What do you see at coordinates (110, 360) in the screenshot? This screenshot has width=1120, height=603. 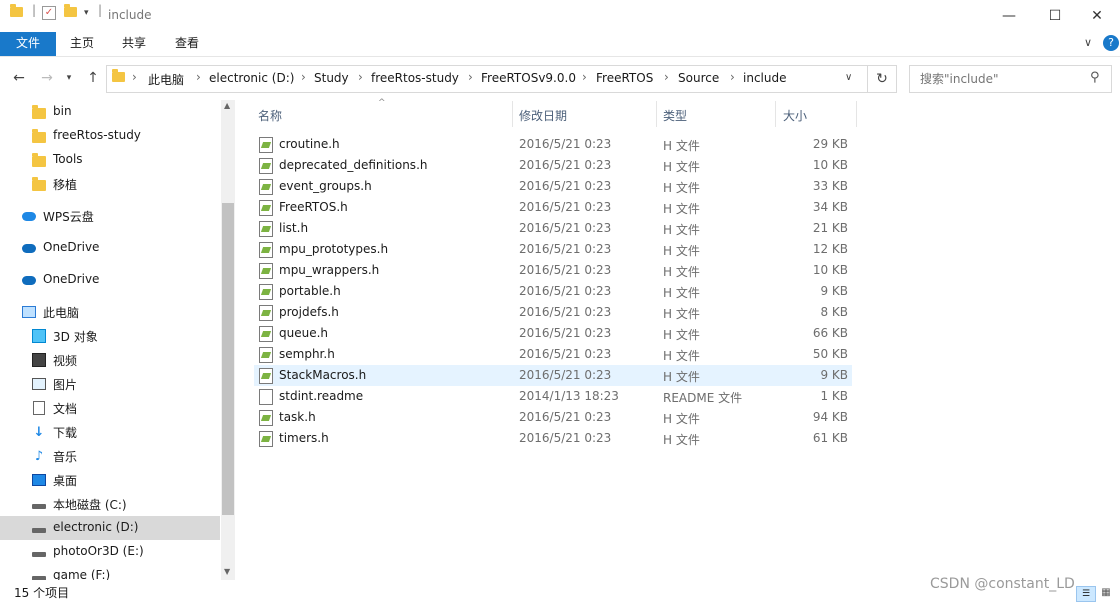 I see `nav-item: 视频` at bounding box center [110, 360].